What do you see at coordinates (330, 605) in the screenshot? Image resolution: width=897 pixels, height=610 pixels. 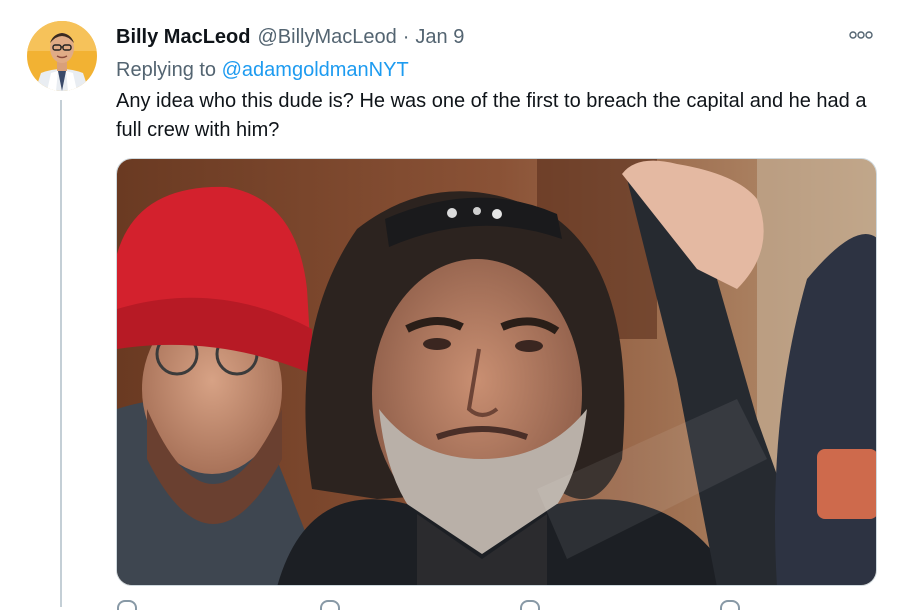 I see `retweet-icon` at bounding box center [330, 605].